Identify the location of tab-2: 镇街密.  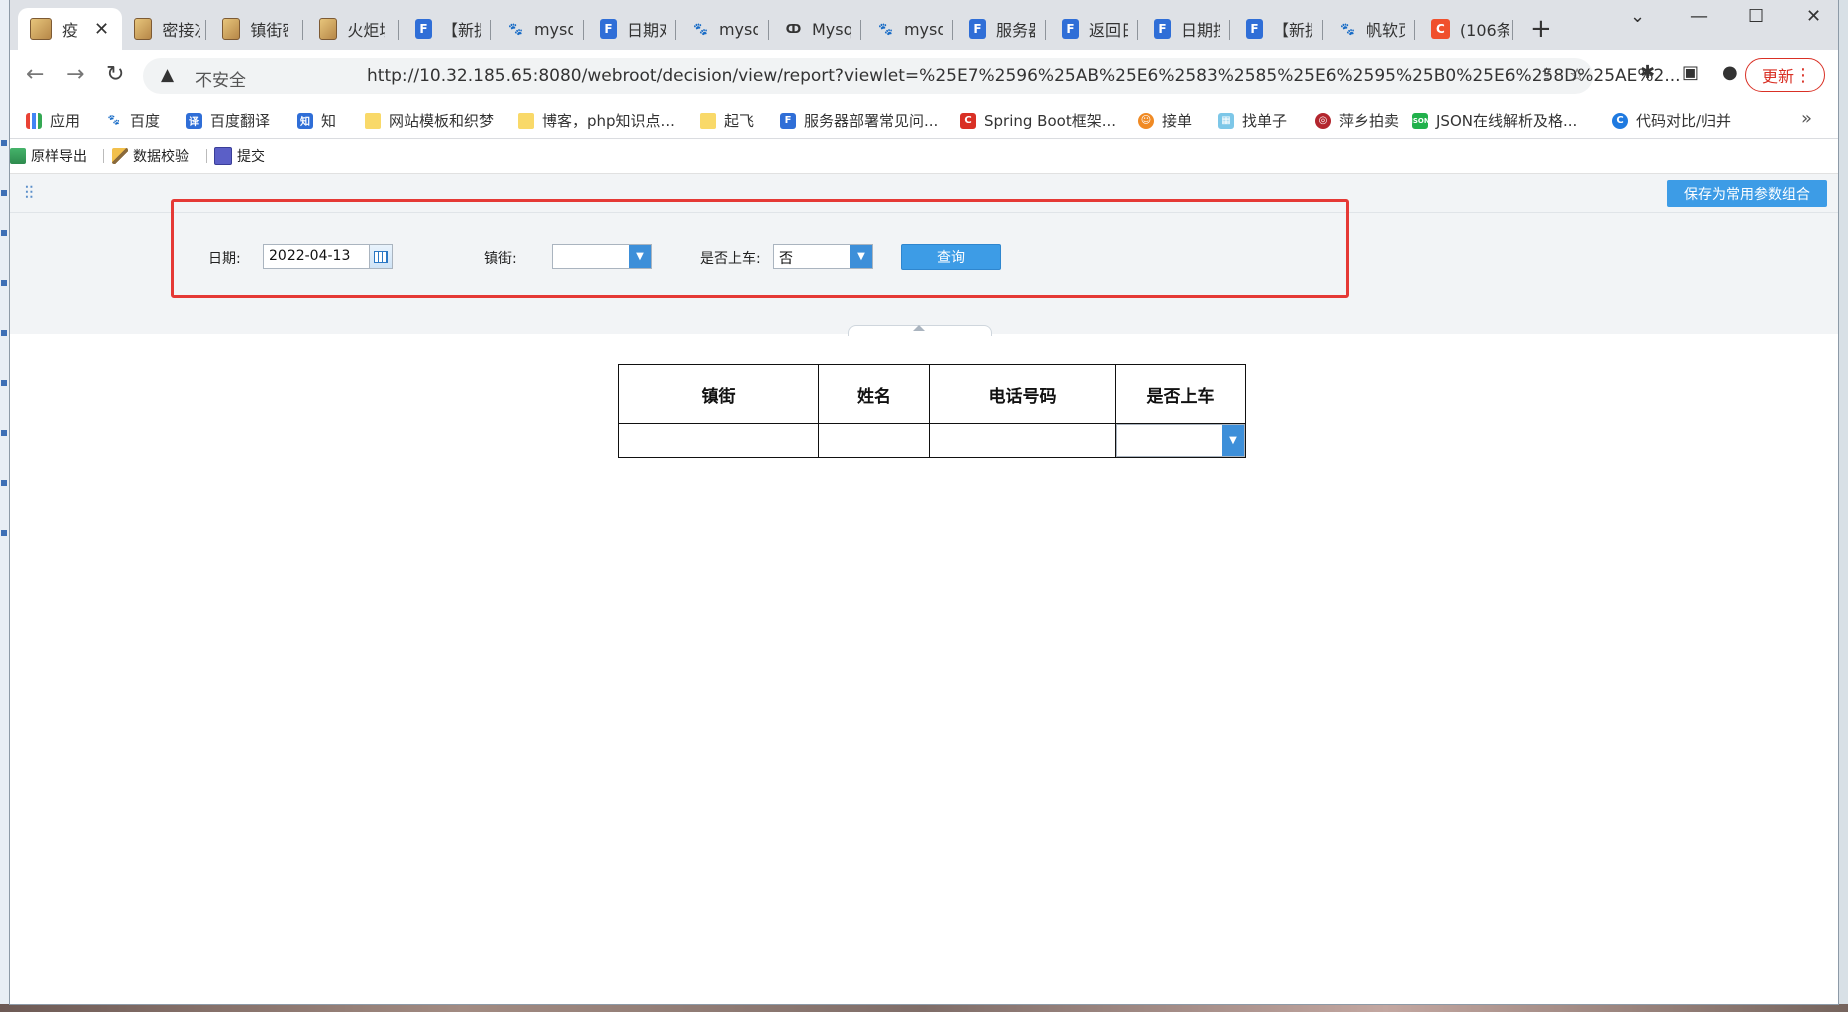
(249, 29).